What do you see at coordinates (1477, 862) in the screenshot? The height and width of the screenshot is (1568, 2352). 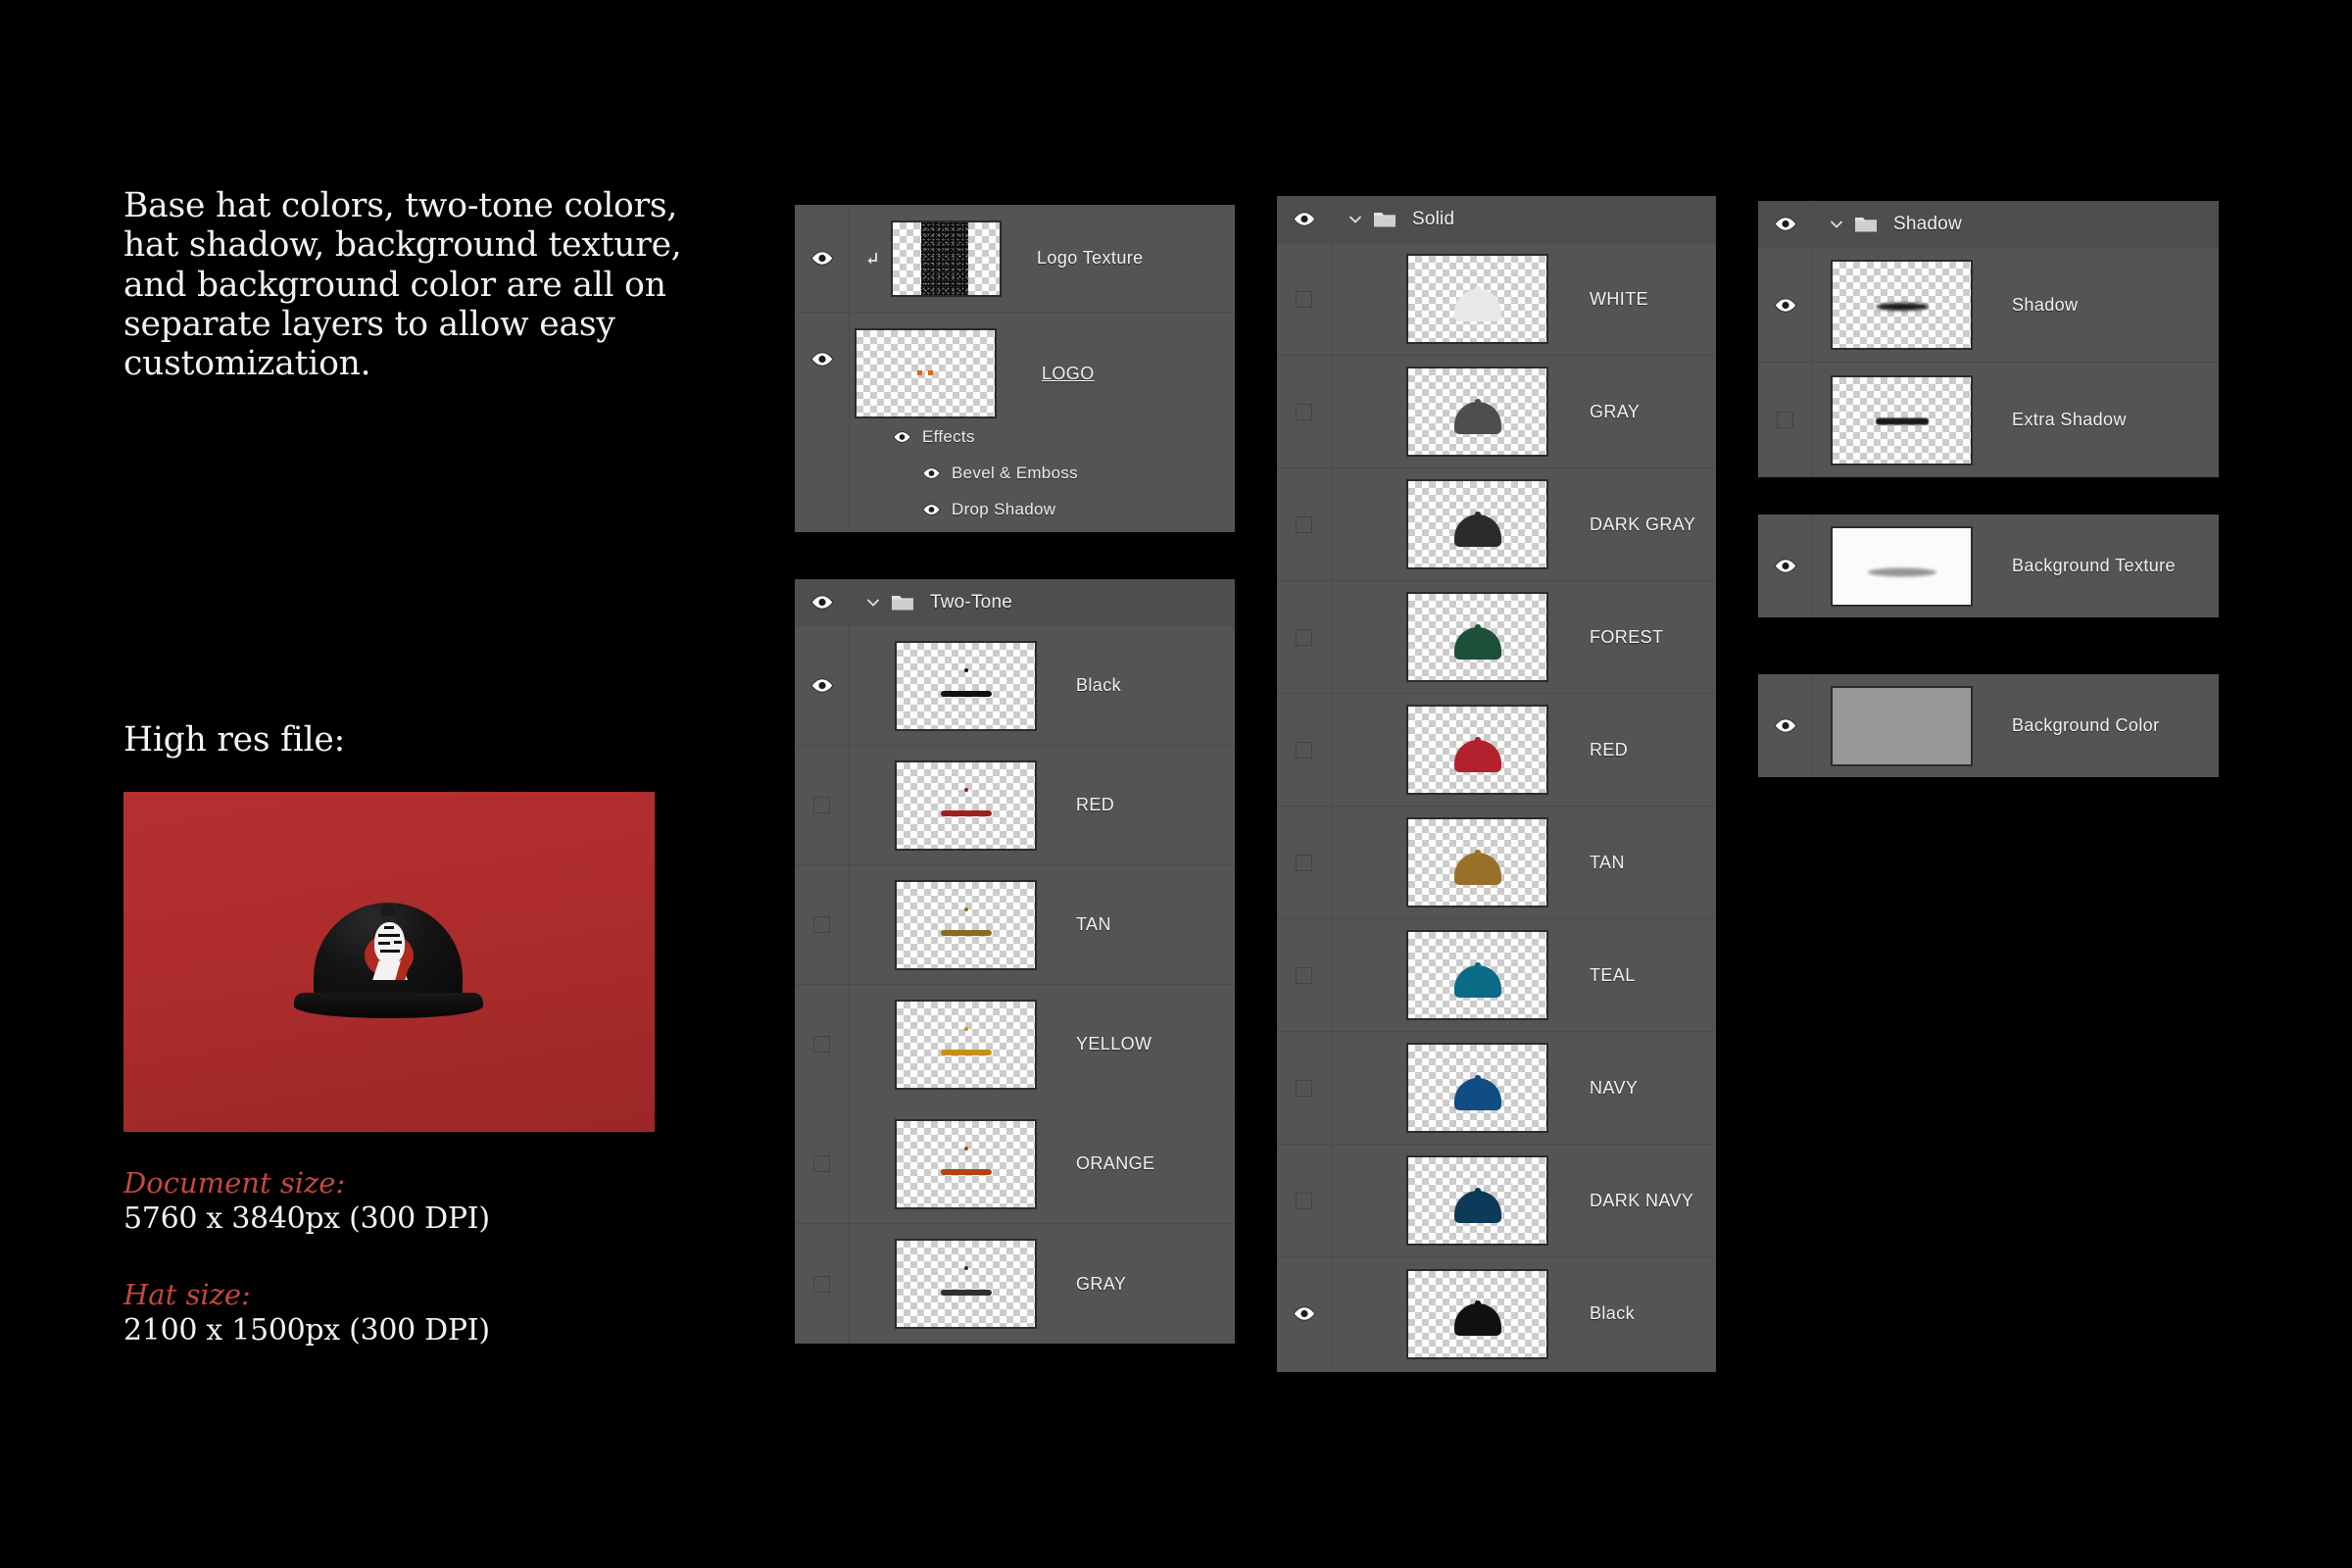 I see `layer-thumbnail-solid-tan` at bounding box center [1477, 862].